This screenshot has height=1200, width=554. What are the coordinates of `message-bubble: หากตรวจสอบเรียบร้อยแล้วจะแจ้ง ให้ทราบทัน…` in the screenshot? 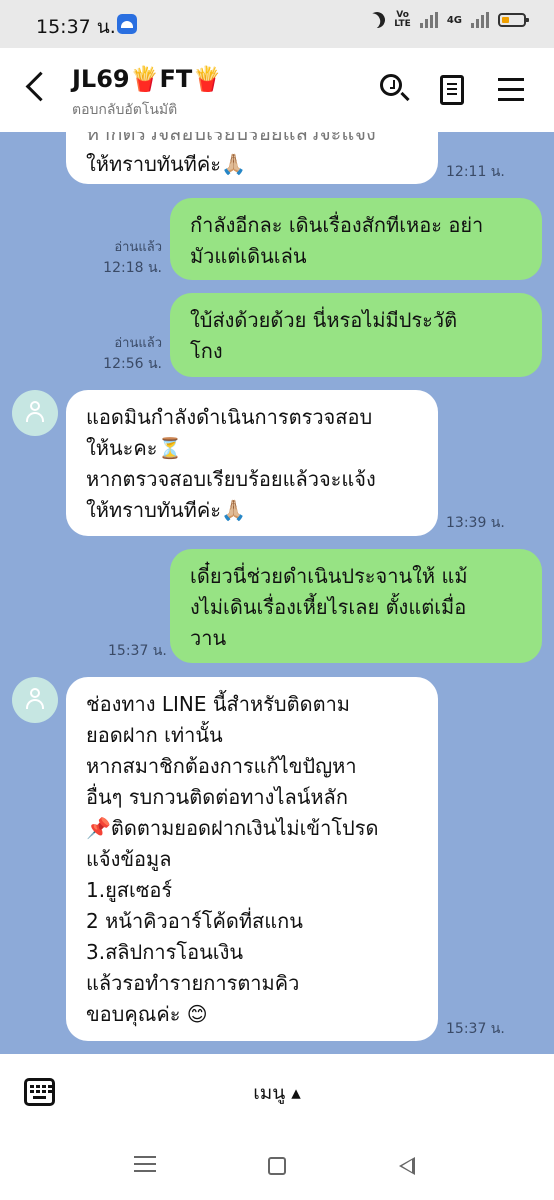 It's located at (252, 158).